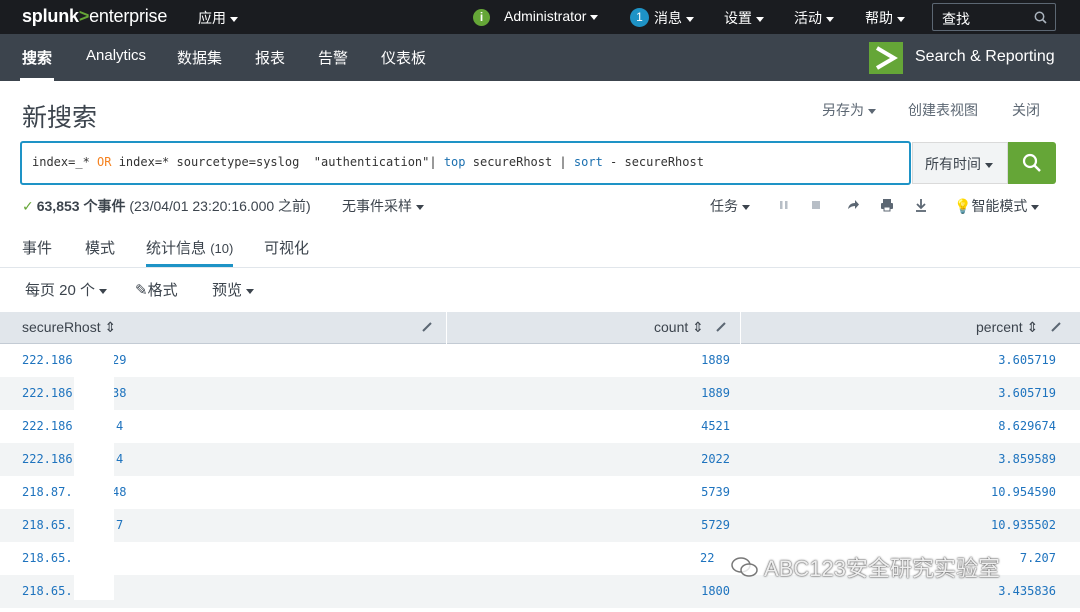  Describe the element at coordinates (1008, 525) in the screenshot. I see `cell-percent: 10.935502` at that location.